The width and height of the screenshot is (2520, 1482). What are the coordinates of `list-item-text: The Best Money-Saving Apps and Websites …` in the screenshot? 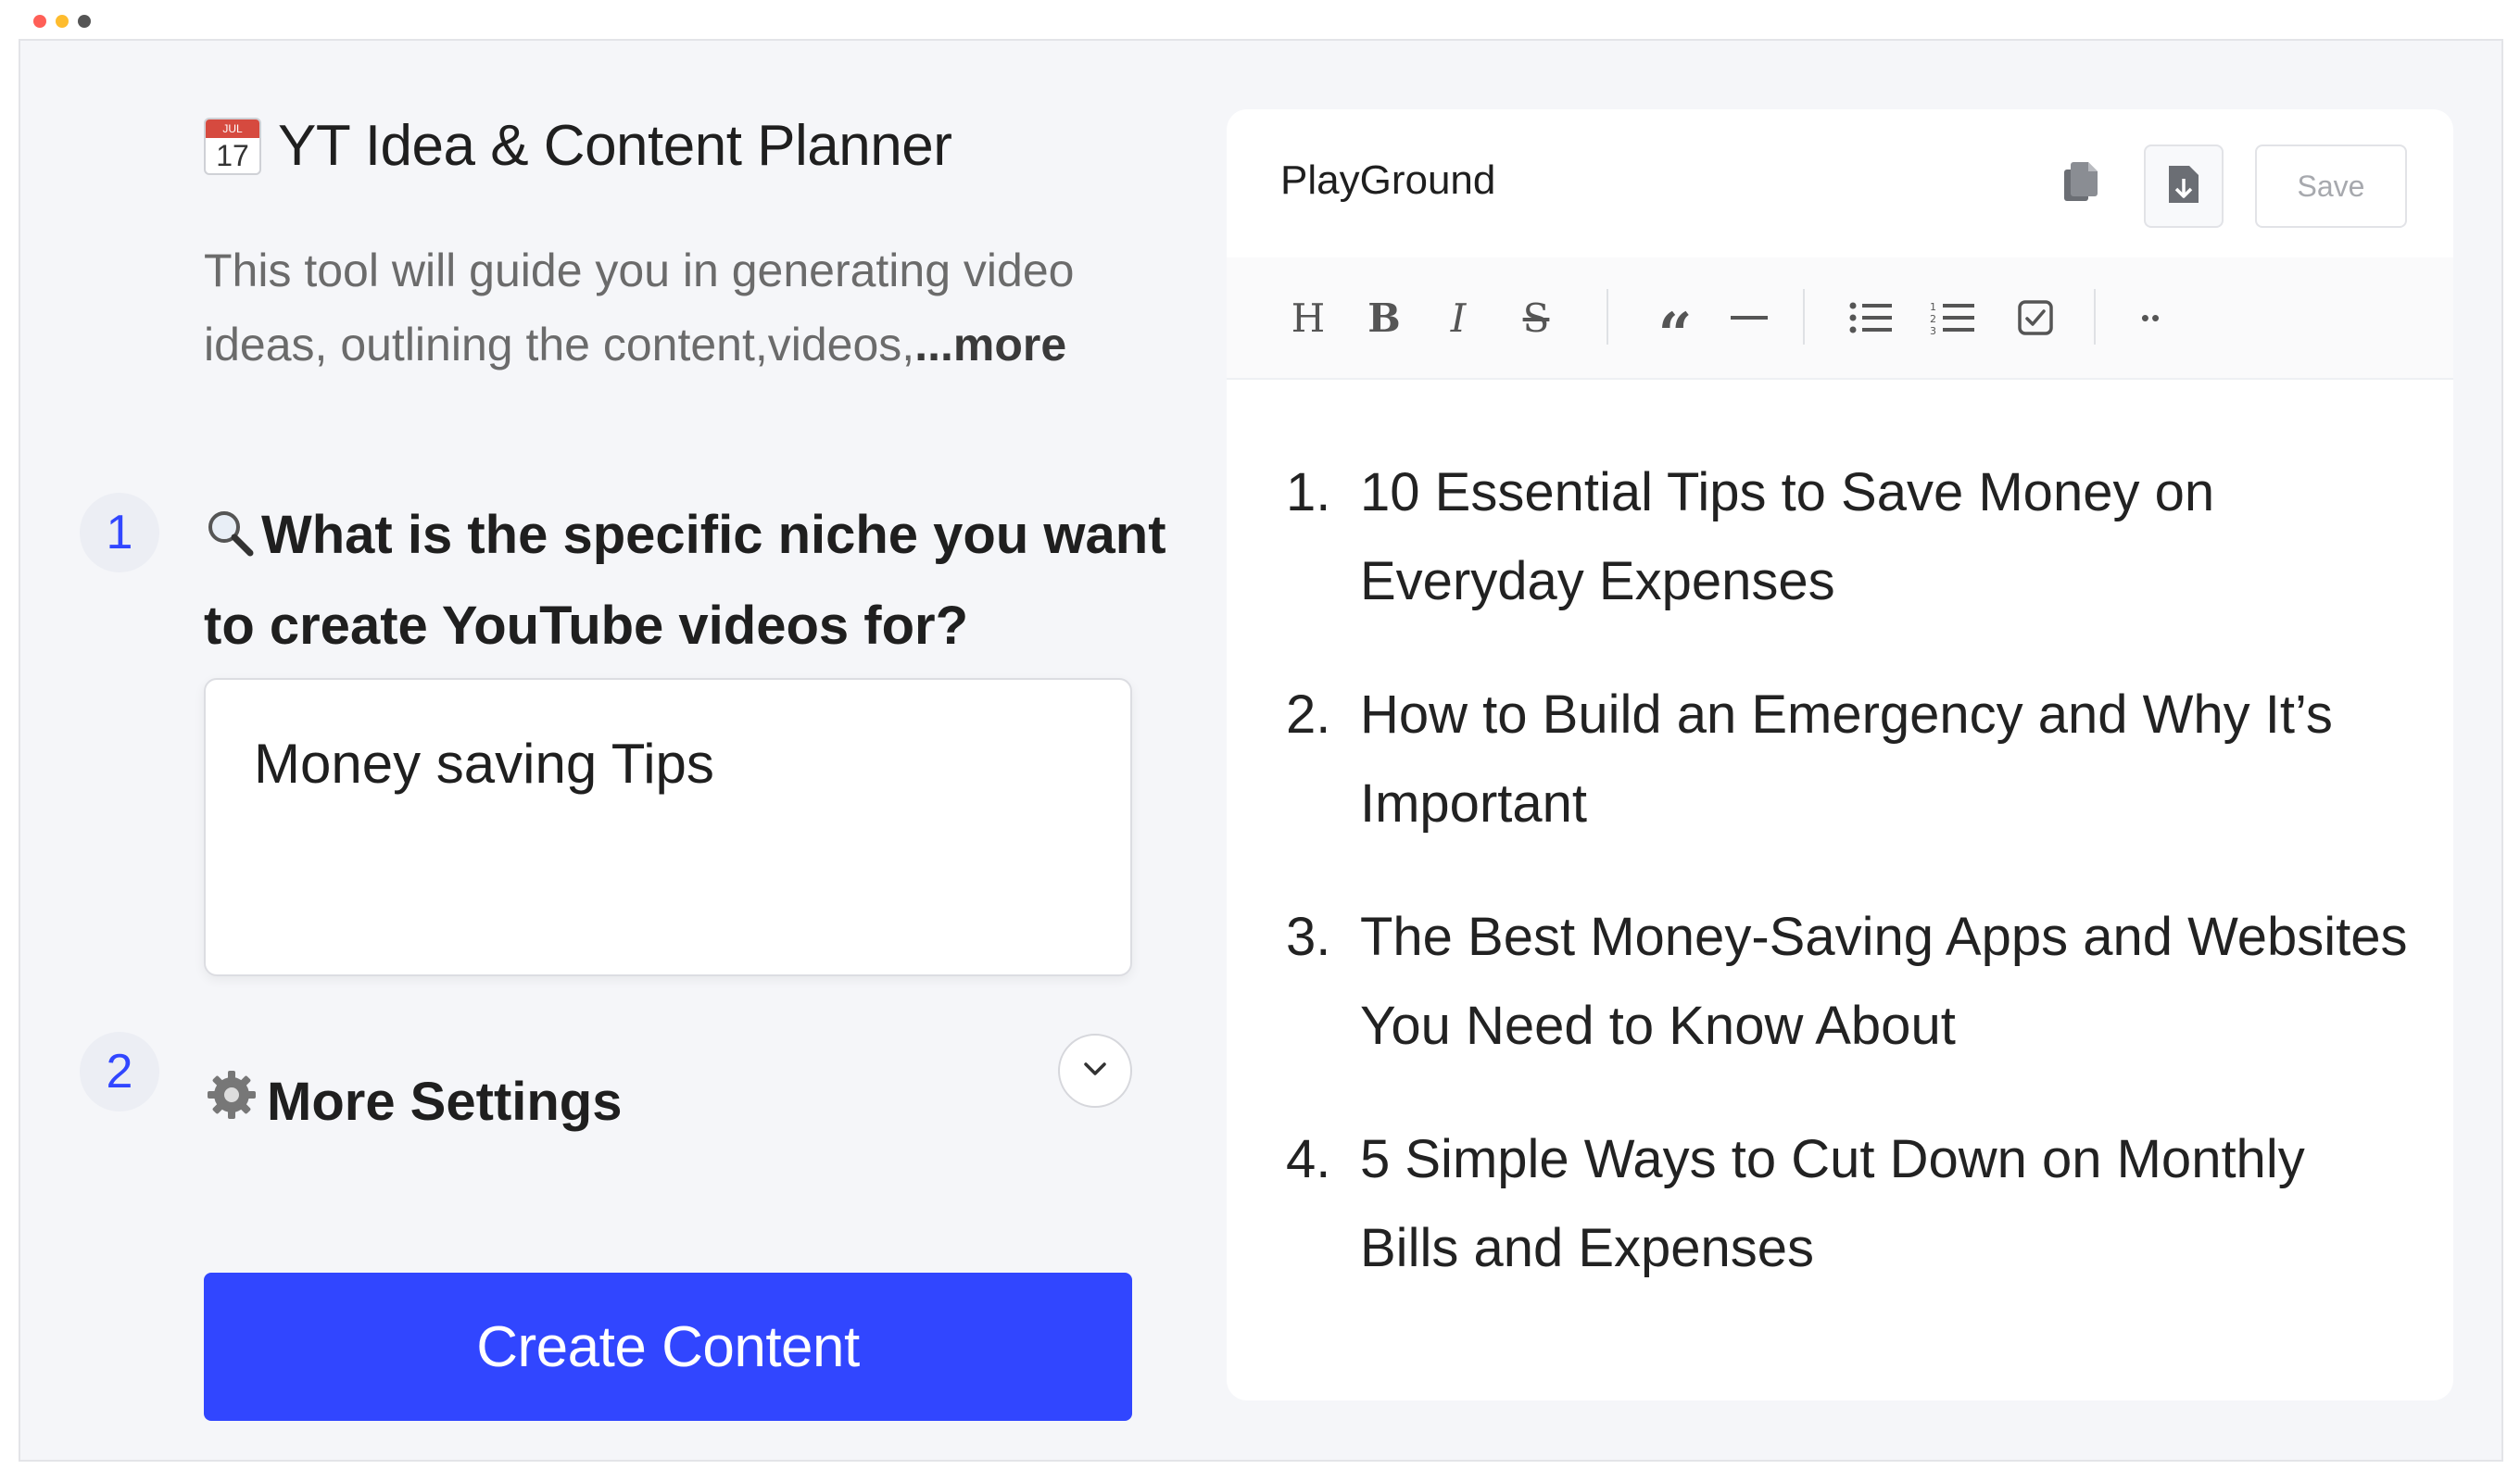 It's located at (1884, 981).